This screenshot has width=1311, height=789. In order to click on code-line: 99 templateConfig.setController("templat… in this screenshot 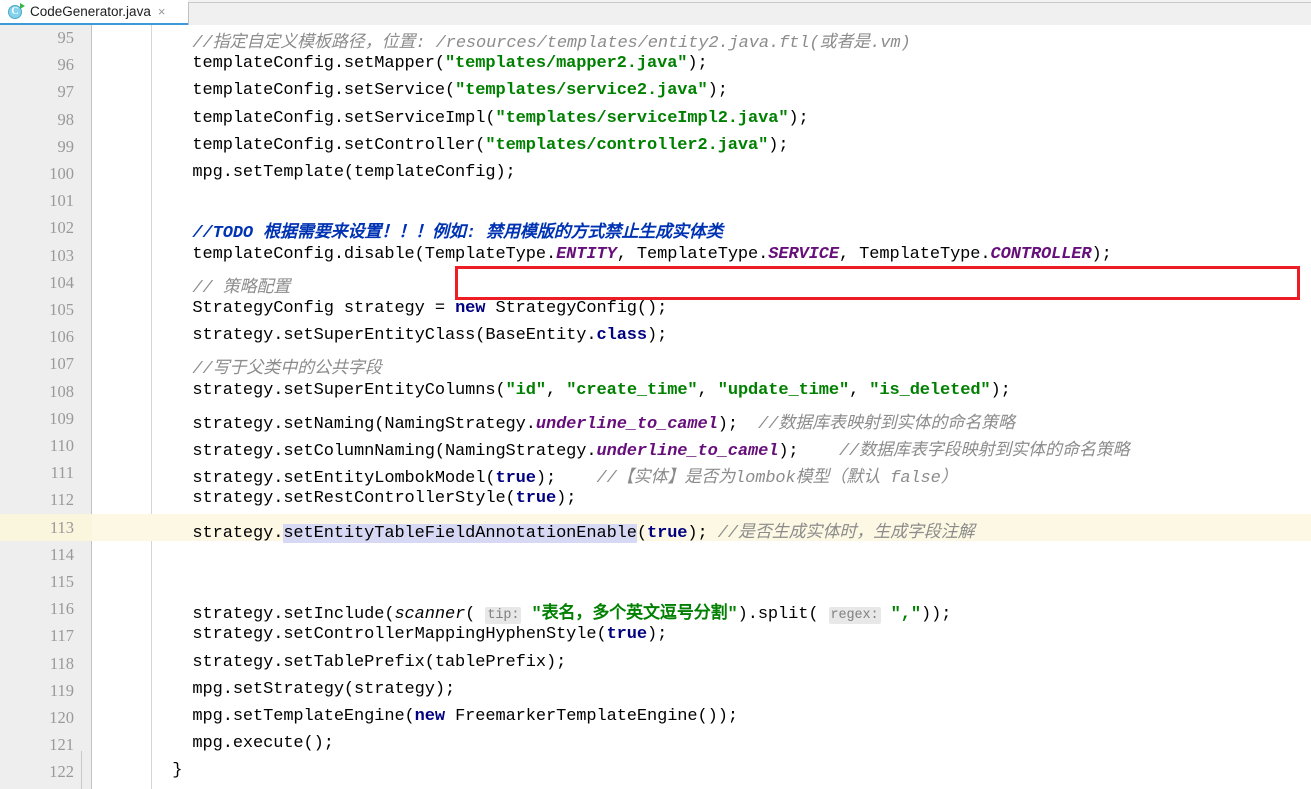, I will do `click(655, 146)`.